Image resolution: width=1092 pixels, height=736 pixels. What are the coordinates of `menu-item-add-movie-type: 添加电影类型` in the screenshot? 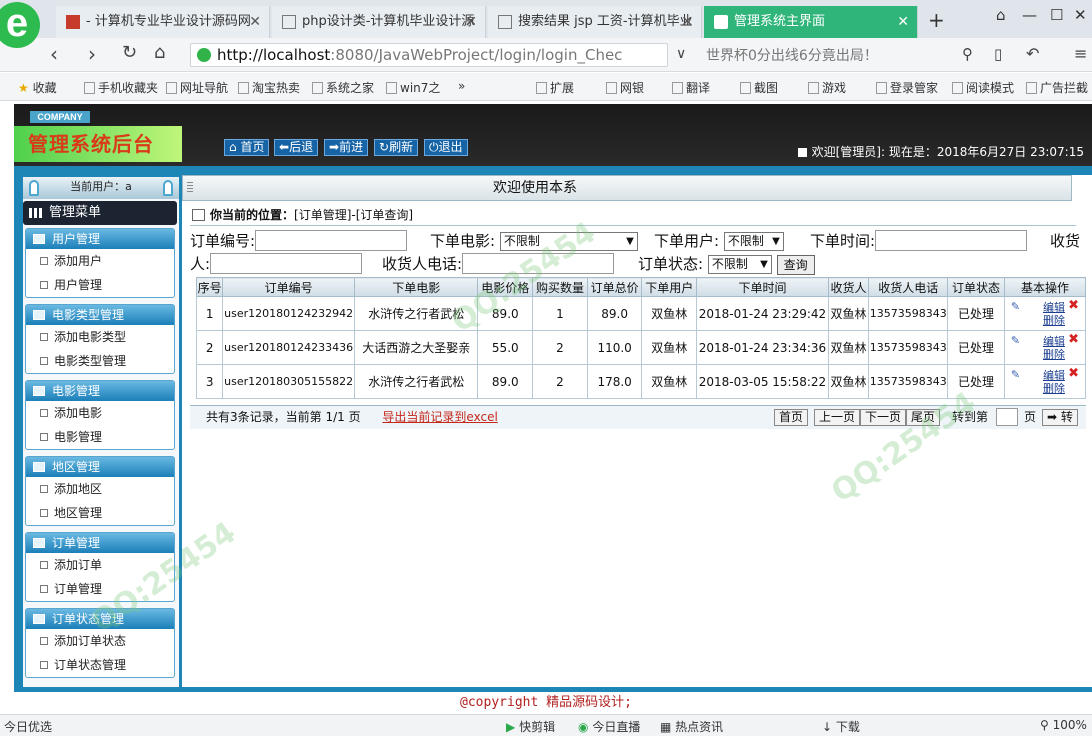 It's located at (100, 337).